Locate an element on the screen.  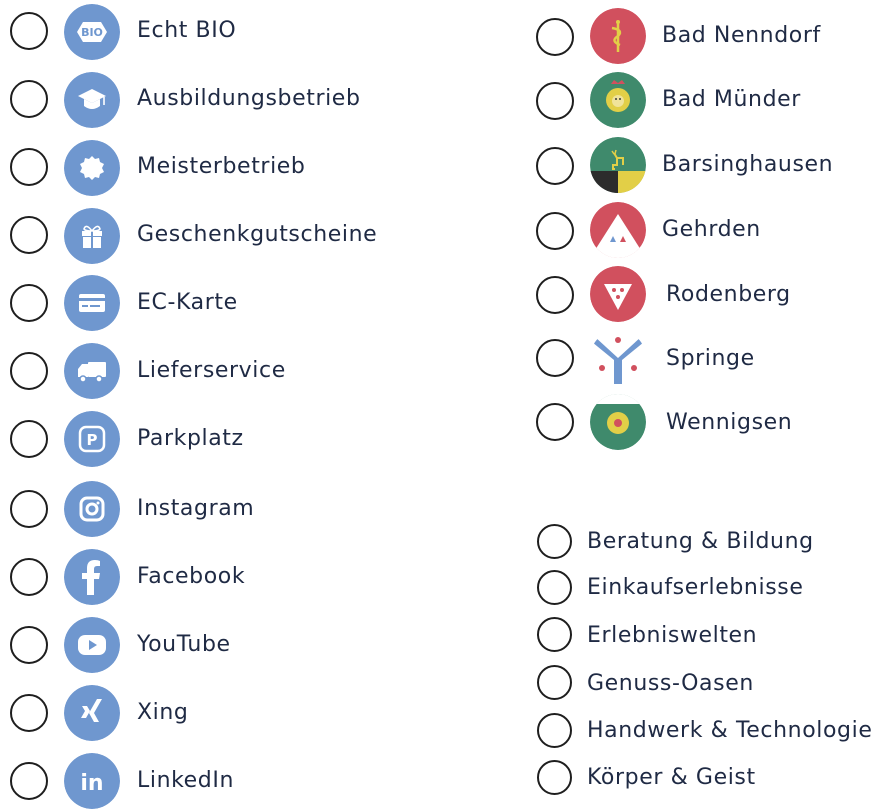
graduation-cap-icon is located at coordinates (92, 100).